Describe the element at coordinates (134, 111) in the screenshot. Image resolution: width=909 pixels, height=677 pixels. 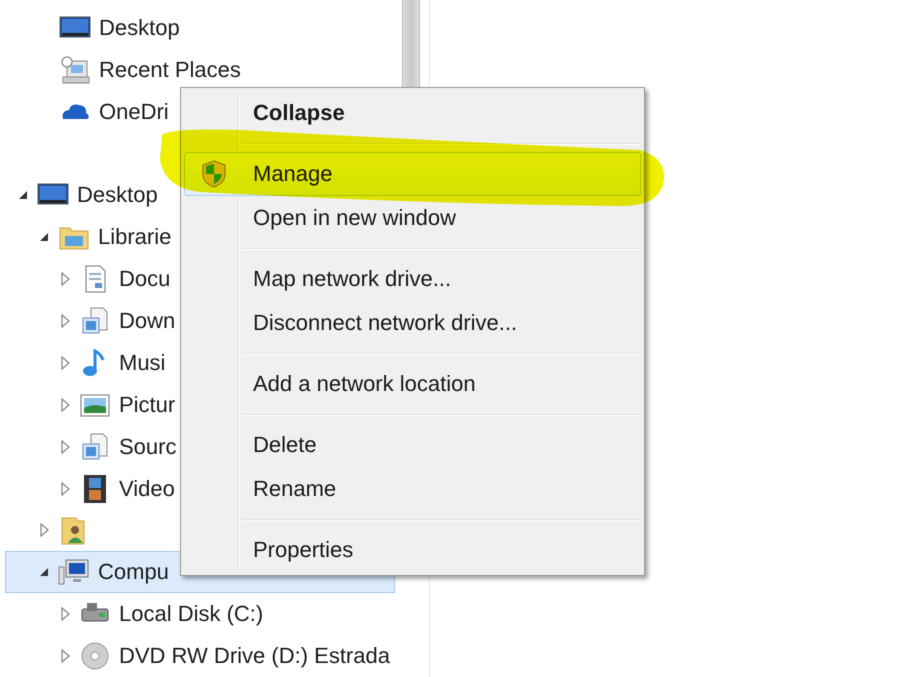
I see `favorites-item-label: OneDri` at that location.